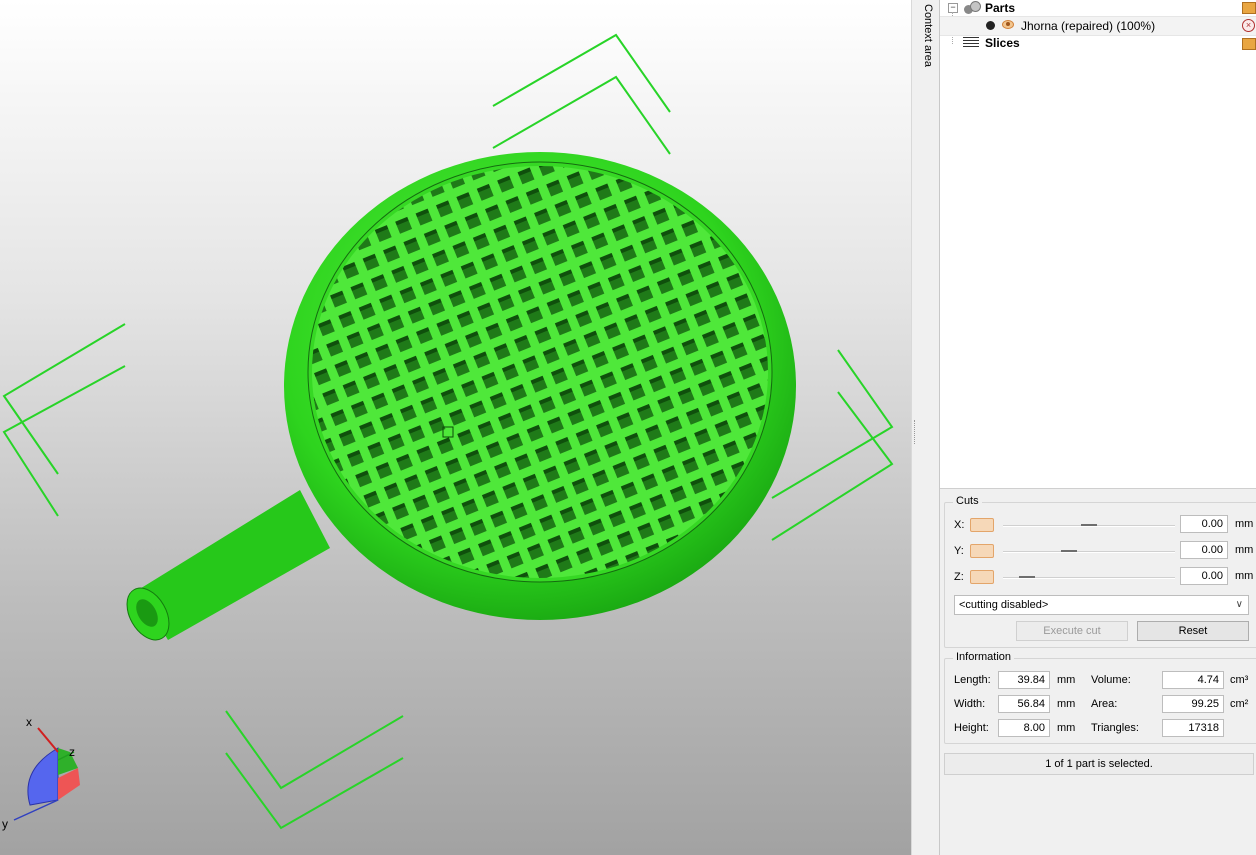 This screenshot has height=855, width=1256. I want to click on selection-bracket-top, so click(581, 94).